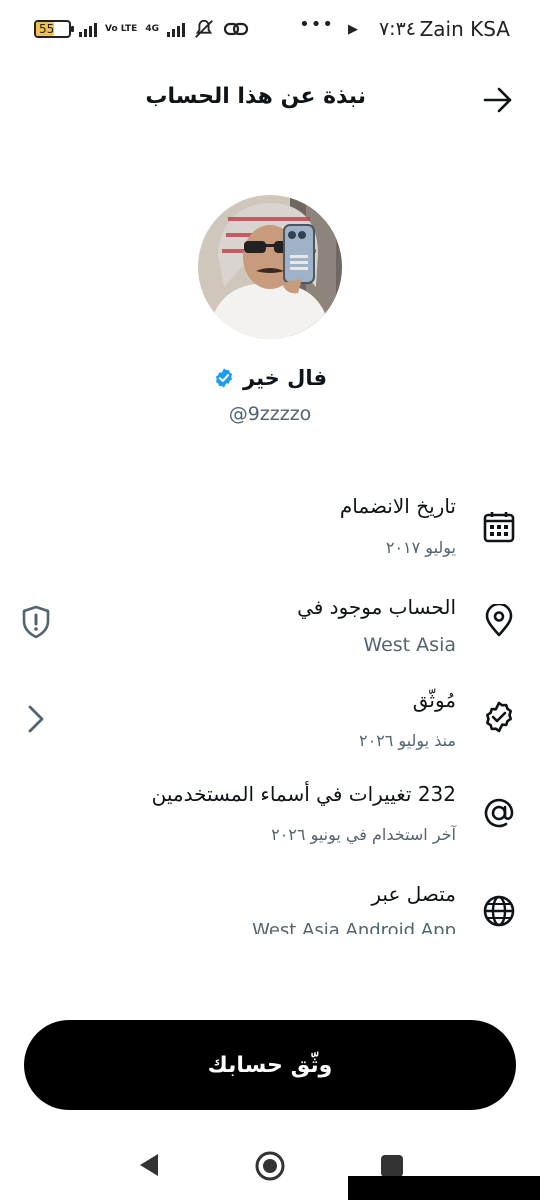 The height and width of the screenshot is (1200, 540). I want to click on connected-via-title: متصل عبر, so click(413, 894).